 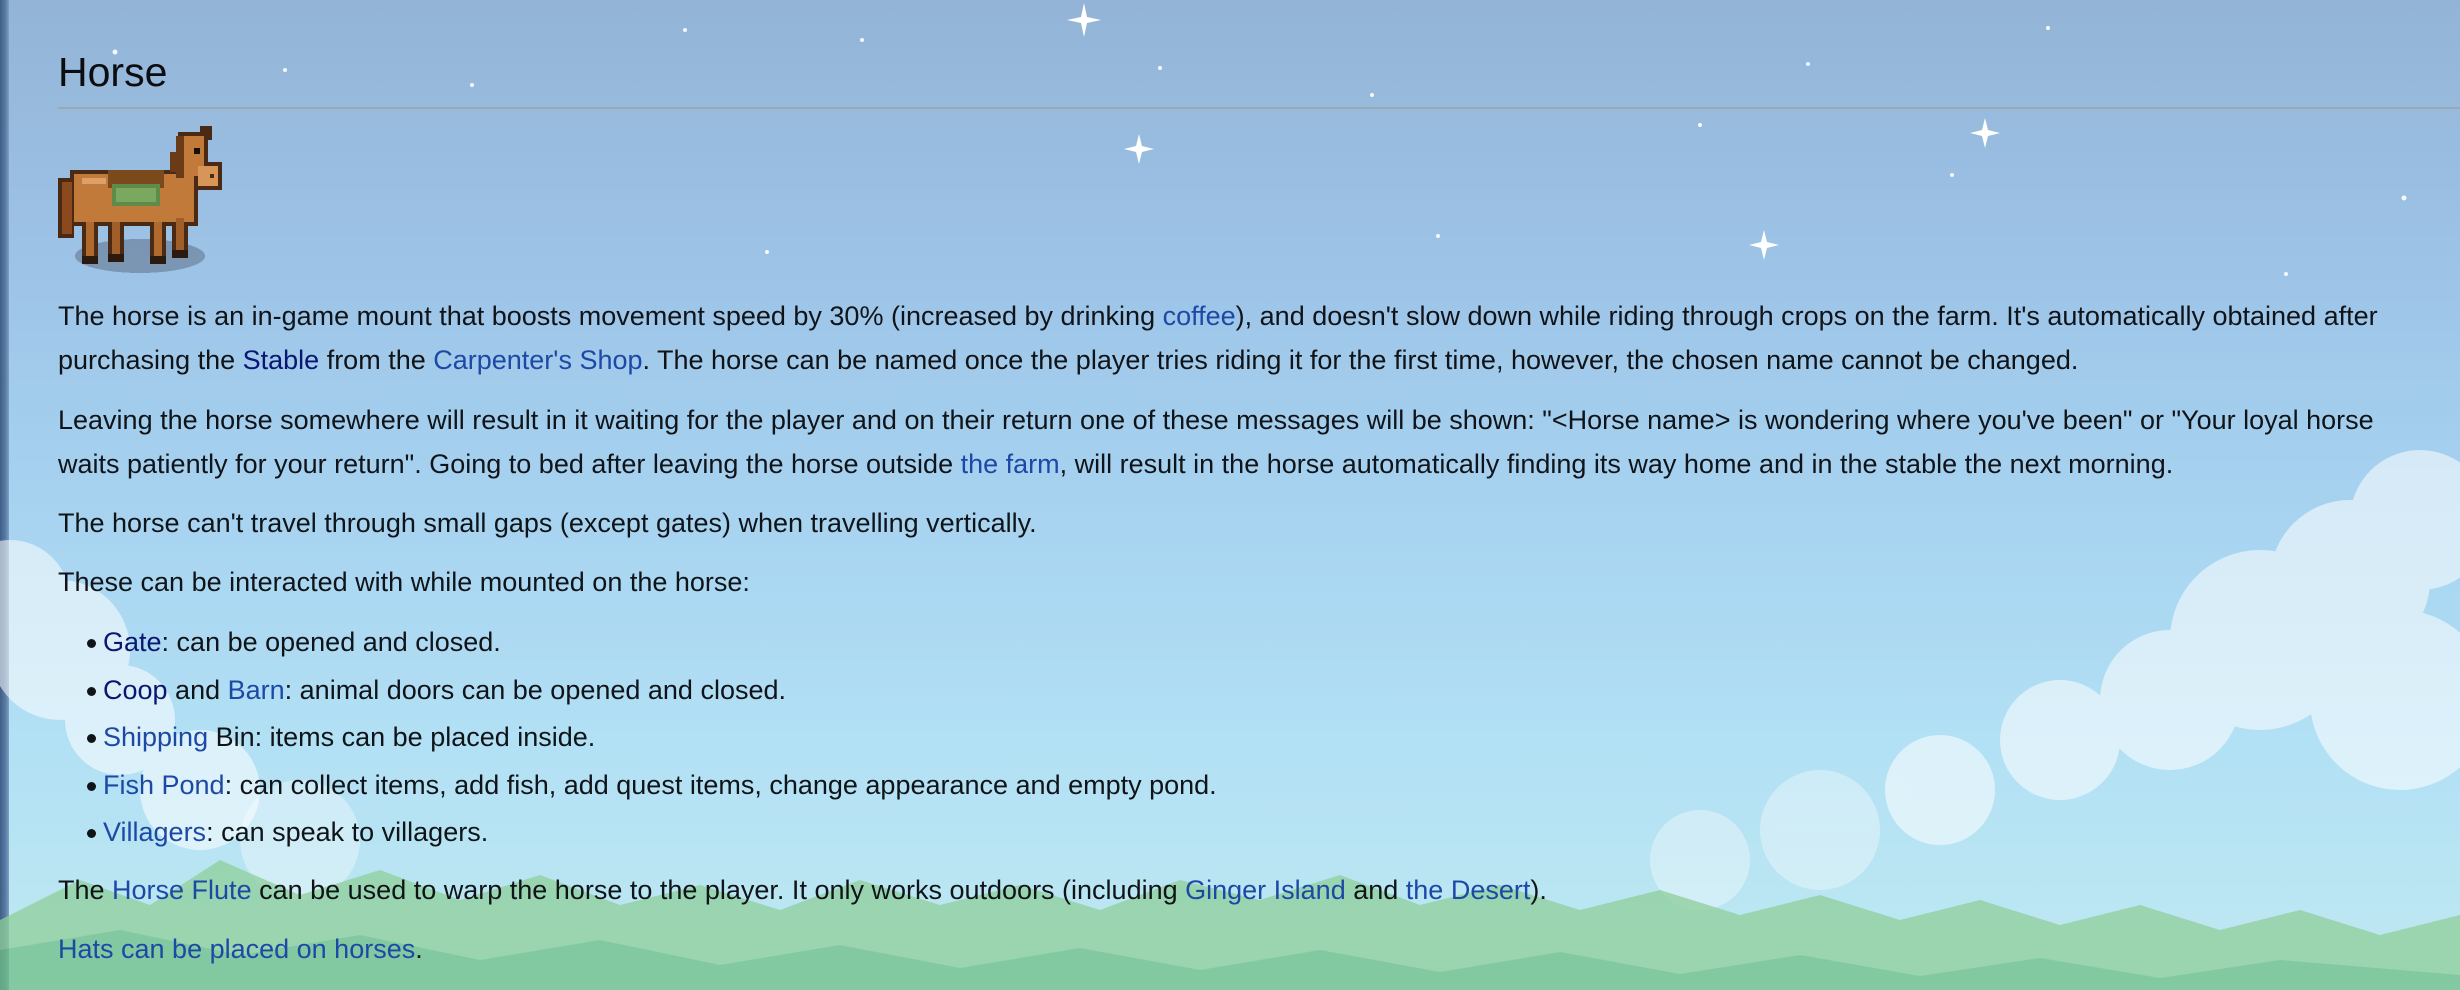 What do you see at coordinates (236, 949) in the screenshot?
I see `hats-link: Hats can be placed on horses` at bounding box center [236, 949].